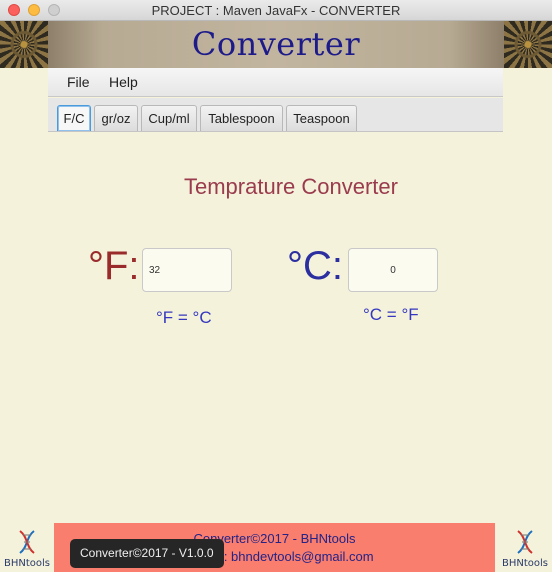 The image size is (552, 572). I want to click on window-titlebar: PROJECT : Maven JavaFx - CONVERTER, so click(276, 10).